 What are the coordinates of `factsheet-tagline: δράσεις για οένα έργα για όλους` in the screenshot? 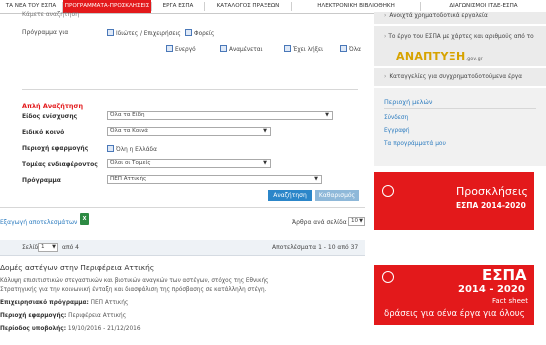 It's located at (454, 314).